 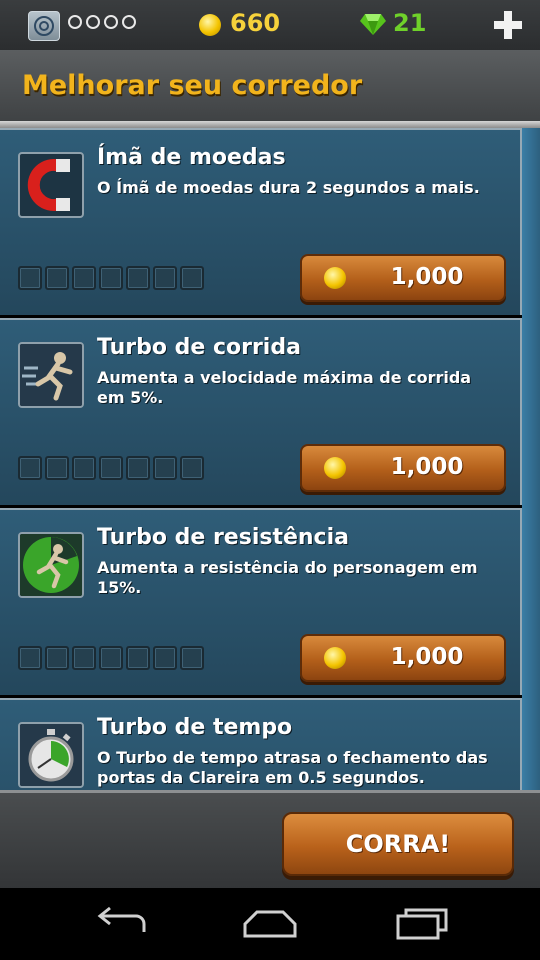 I want to click on scrollbar, so click(x=531, y=459).